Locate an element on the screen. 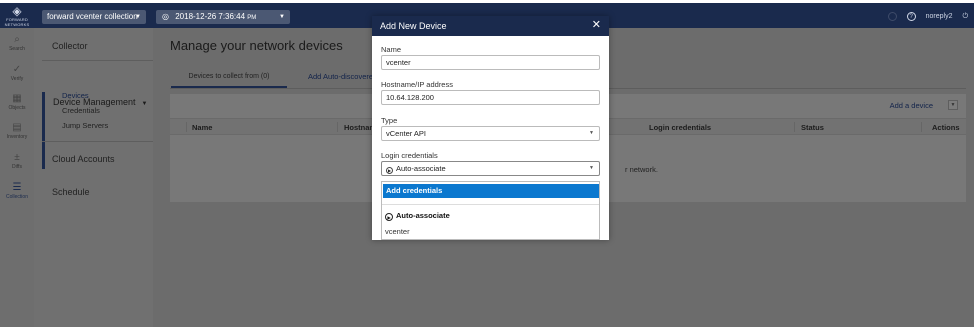 The height and width of the screenshot is (327, 974). modal-header: Add New Device ✕ is located at coordinates (490, 26).